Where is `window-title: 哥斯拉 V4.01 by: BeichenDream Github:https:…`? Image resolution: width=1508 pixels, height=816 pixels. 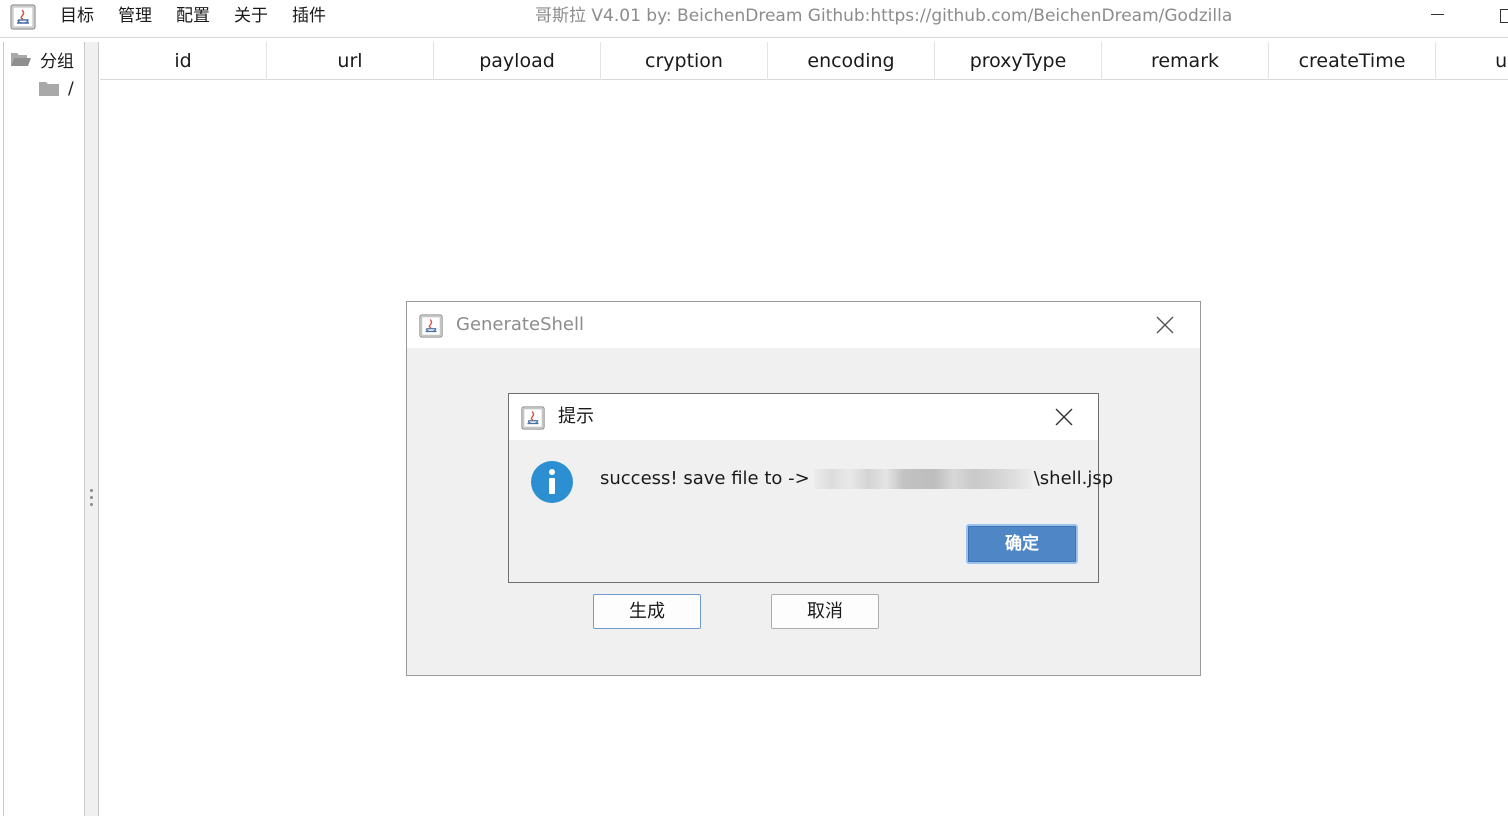 window-title: 哥斯拉 V4.01 by: BeichenDream Github:https:… is located at coordinates (884, 16).